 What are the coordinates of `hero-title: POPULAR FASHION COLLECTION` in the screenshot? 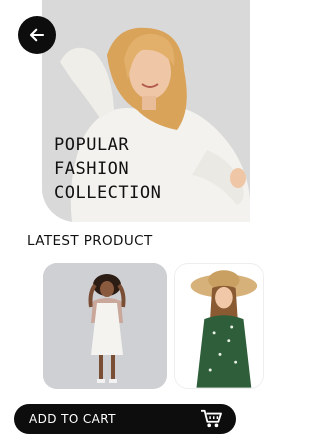 It's located at (144, 169).